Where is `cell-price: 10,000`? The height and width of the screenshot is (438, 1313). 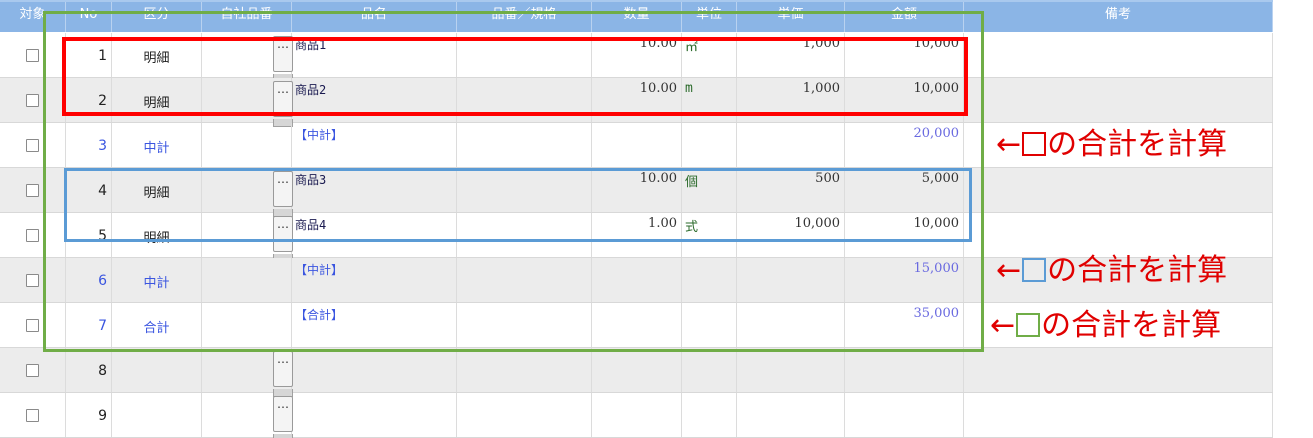 cell-price: 10,000 is located at coordinates (791, 235).